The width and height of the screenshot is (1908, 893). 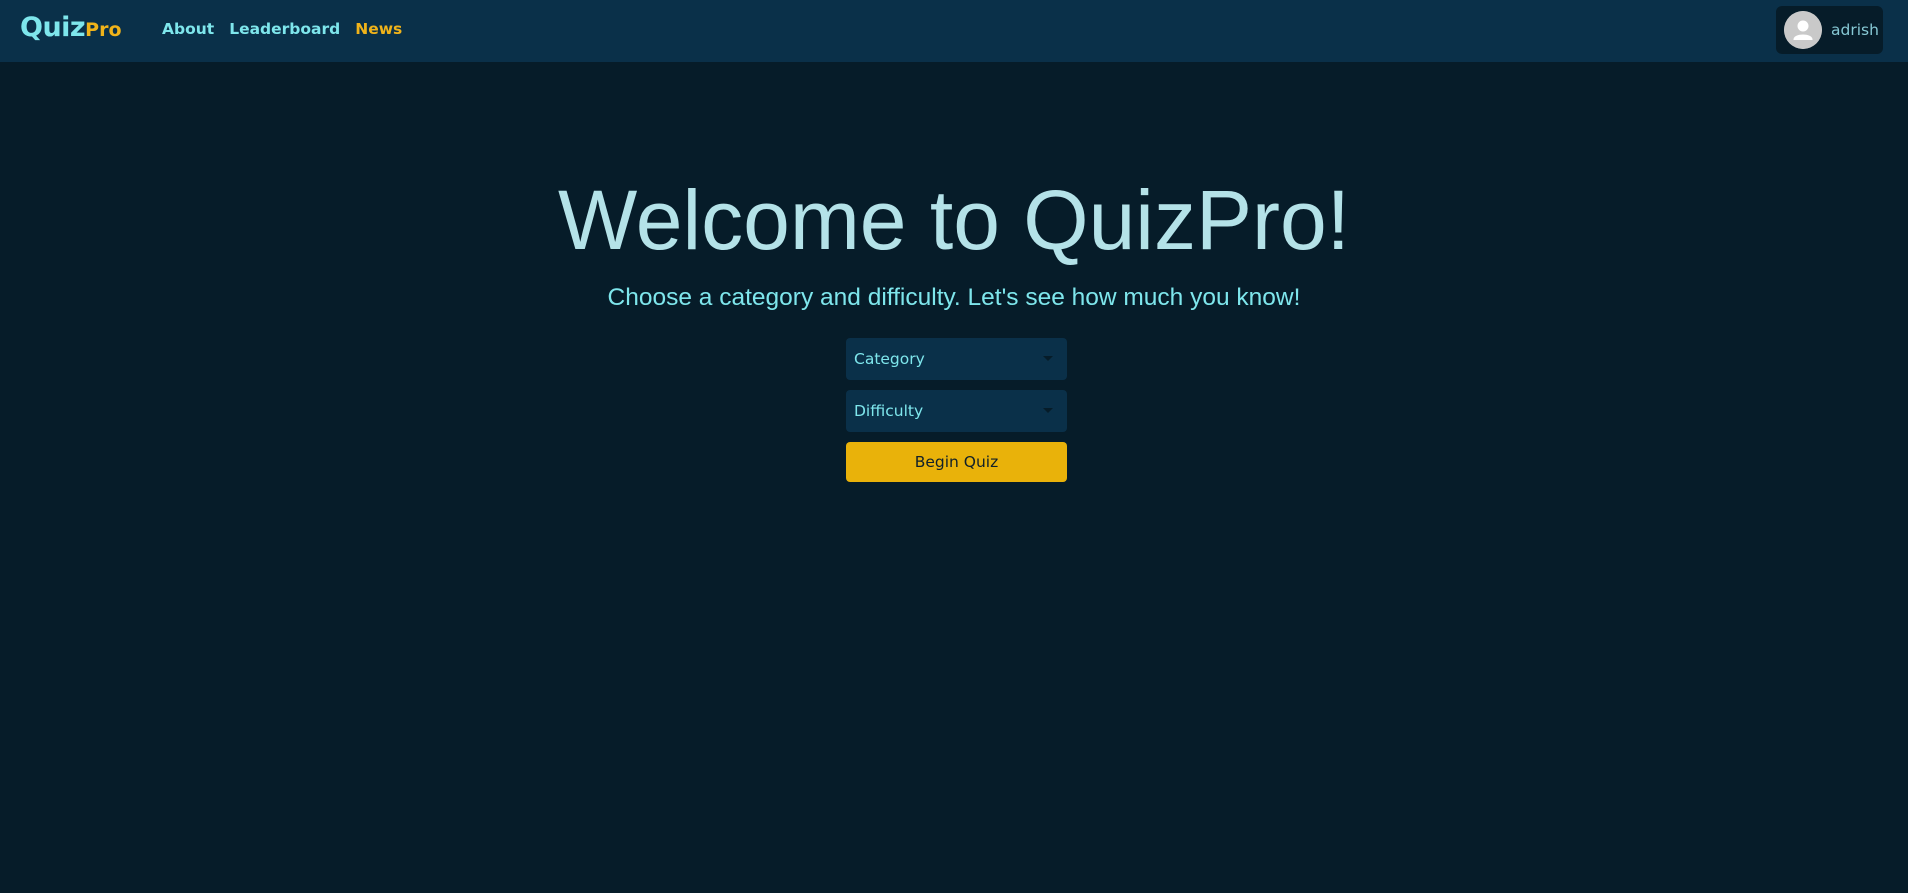 I want to click on page-title: Welcome to QuizPro!, so click(x=954, y=220).